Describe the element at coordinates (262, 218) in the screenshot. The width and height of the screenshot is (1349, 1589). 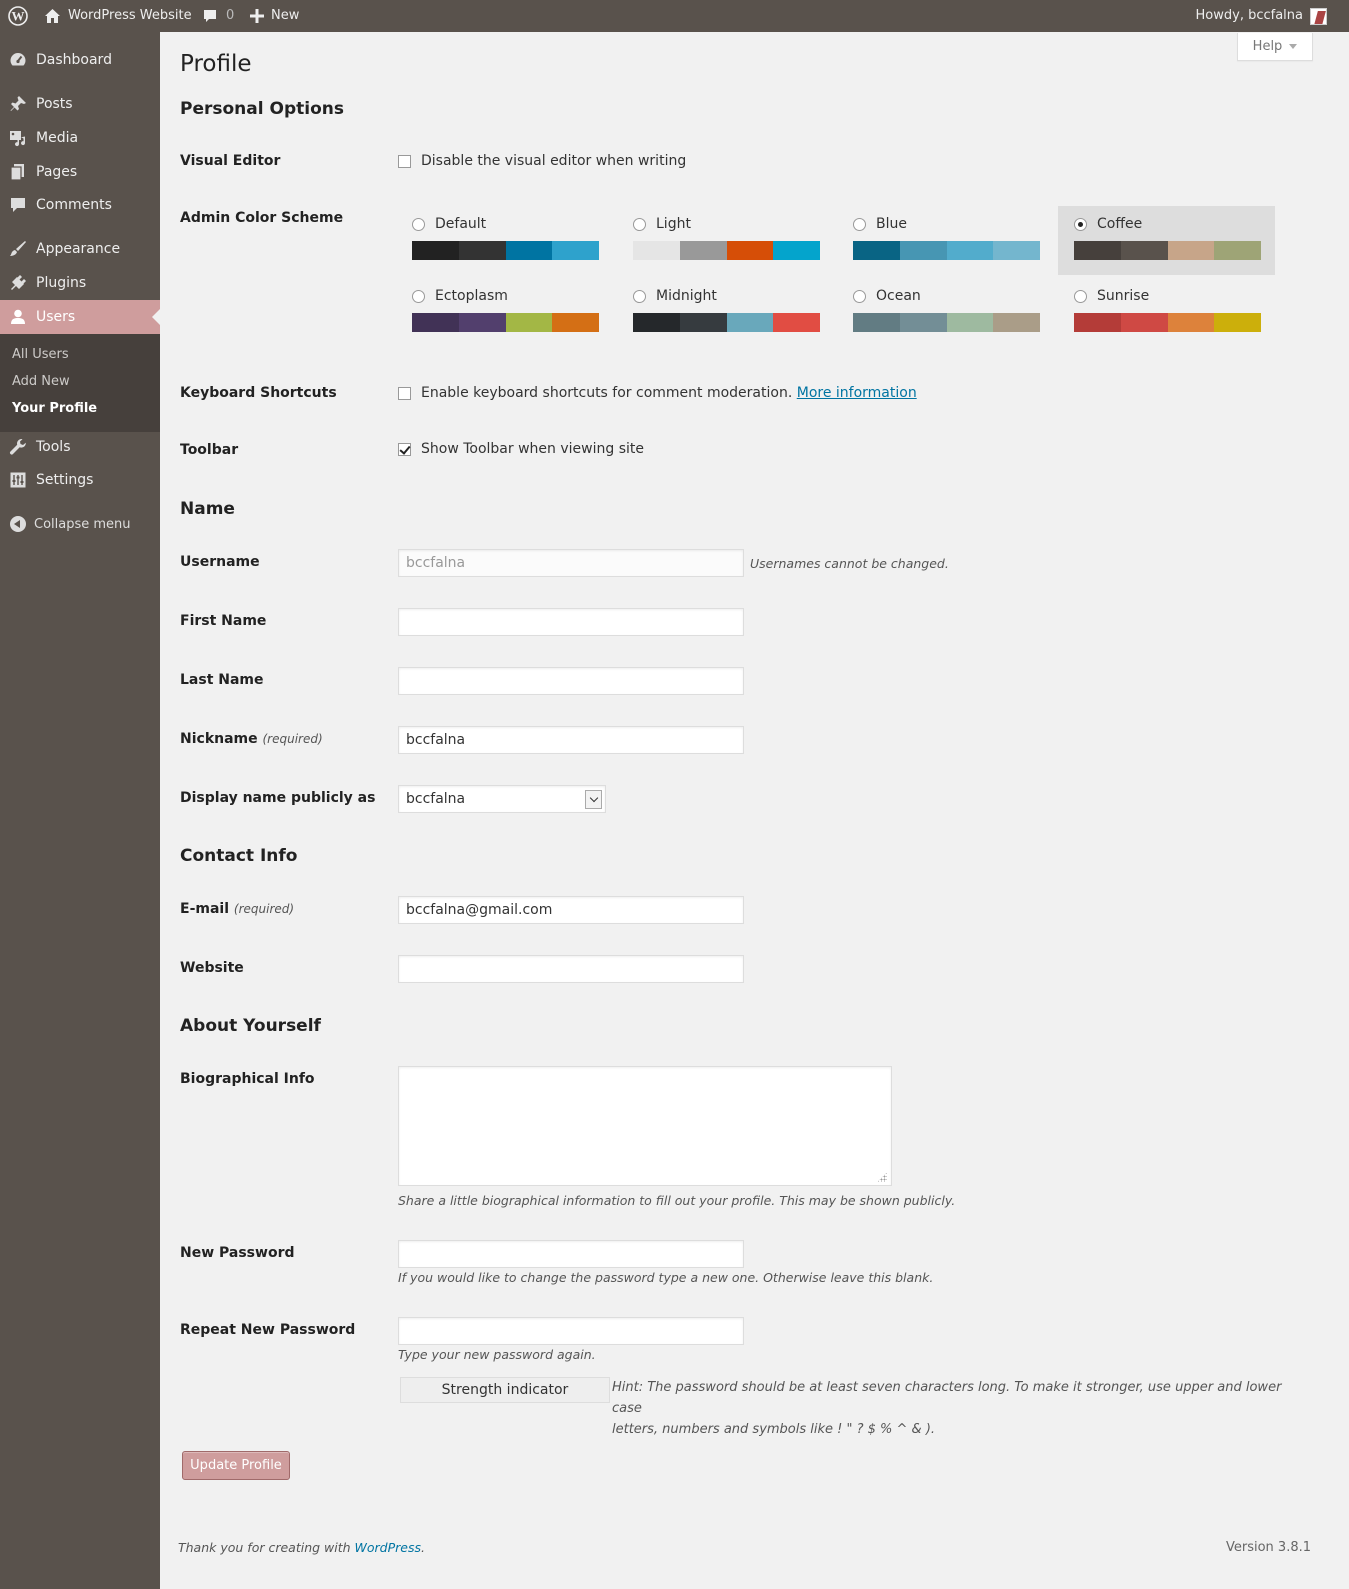
I see `color-scheme-label: Admin Color Scheme` at that location.